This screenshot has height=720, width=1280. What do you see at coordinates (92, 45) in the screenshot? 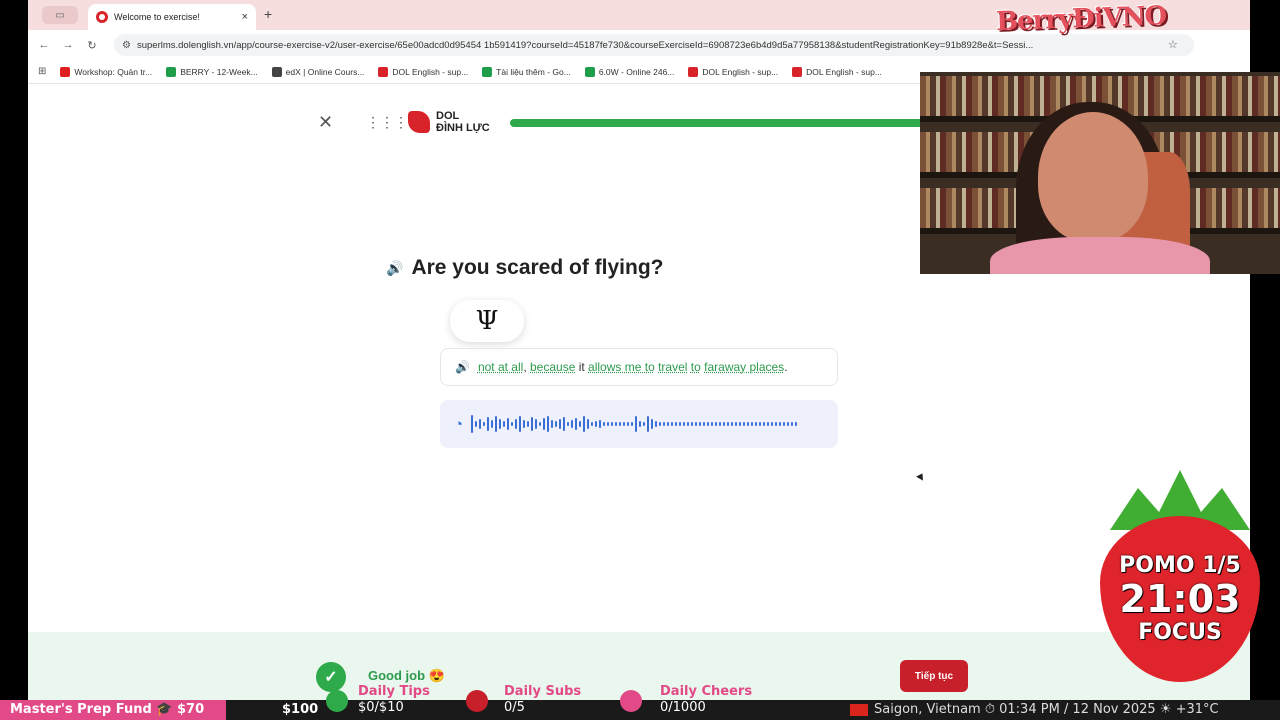
I see `reload-icon: ↻` at bounding box center [92, 45].